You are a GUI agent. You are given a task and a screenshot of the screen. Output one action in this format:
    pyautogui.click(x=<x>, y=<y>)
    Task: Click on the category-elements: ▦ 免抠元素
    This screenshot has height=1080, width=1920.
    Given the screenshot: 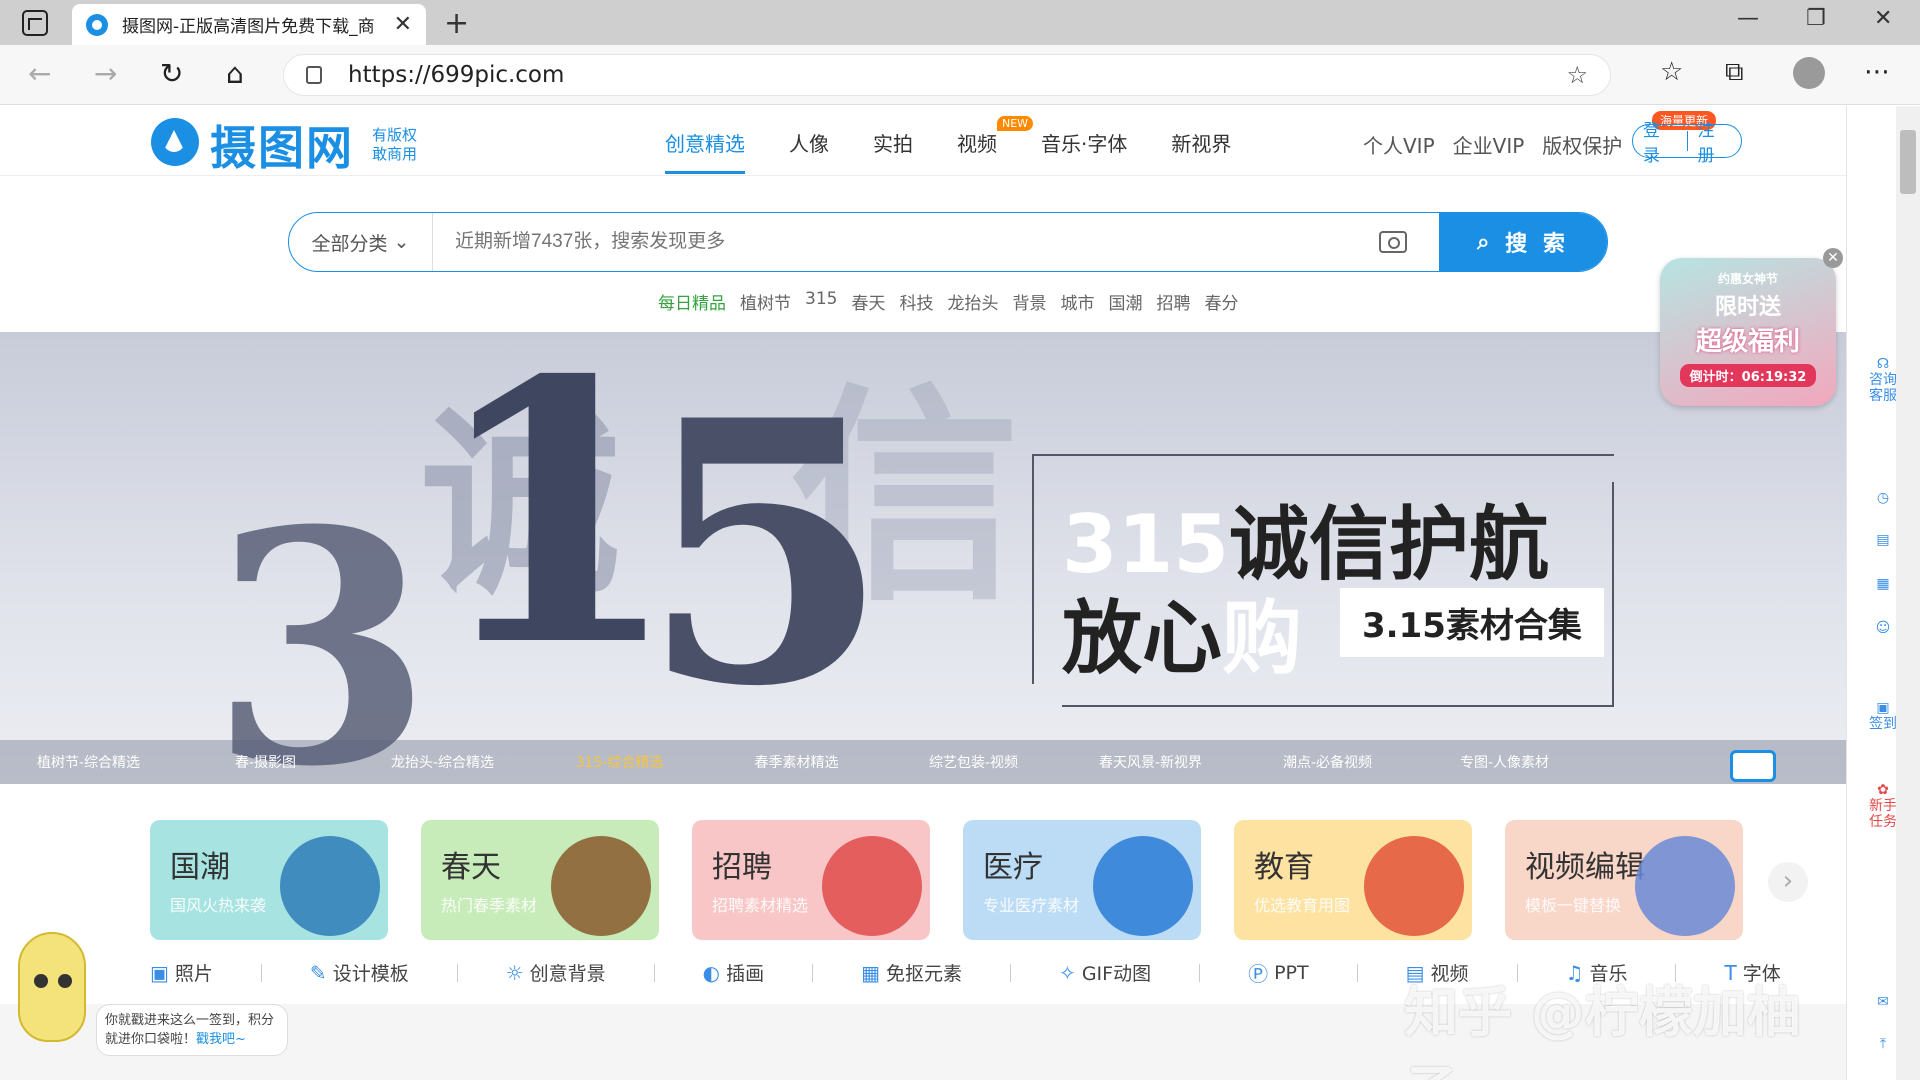 What is the action you would take?
    pyautogui.click(x=911, y=972)
    